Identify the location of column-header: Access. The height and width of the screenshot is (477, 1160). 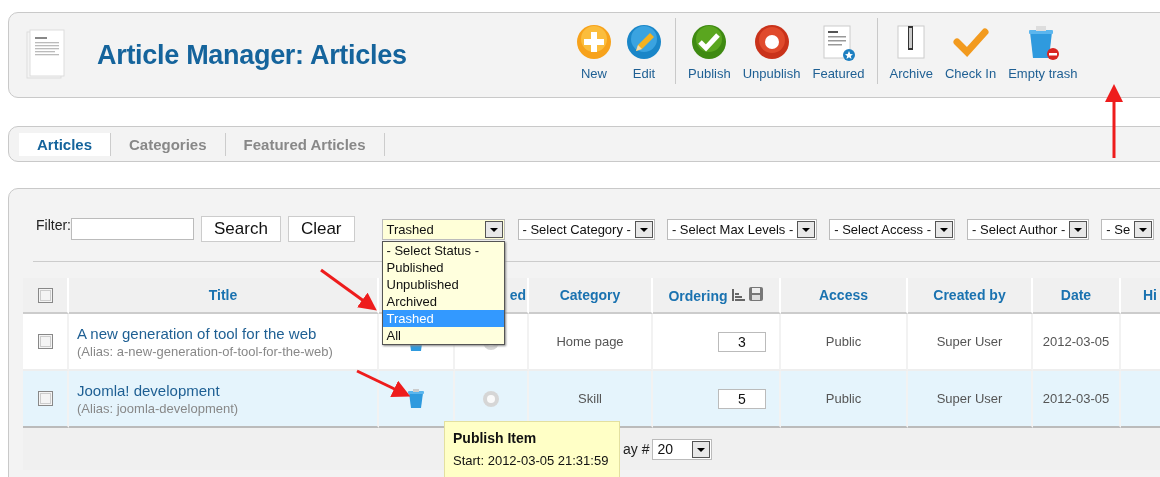
(843, 295).